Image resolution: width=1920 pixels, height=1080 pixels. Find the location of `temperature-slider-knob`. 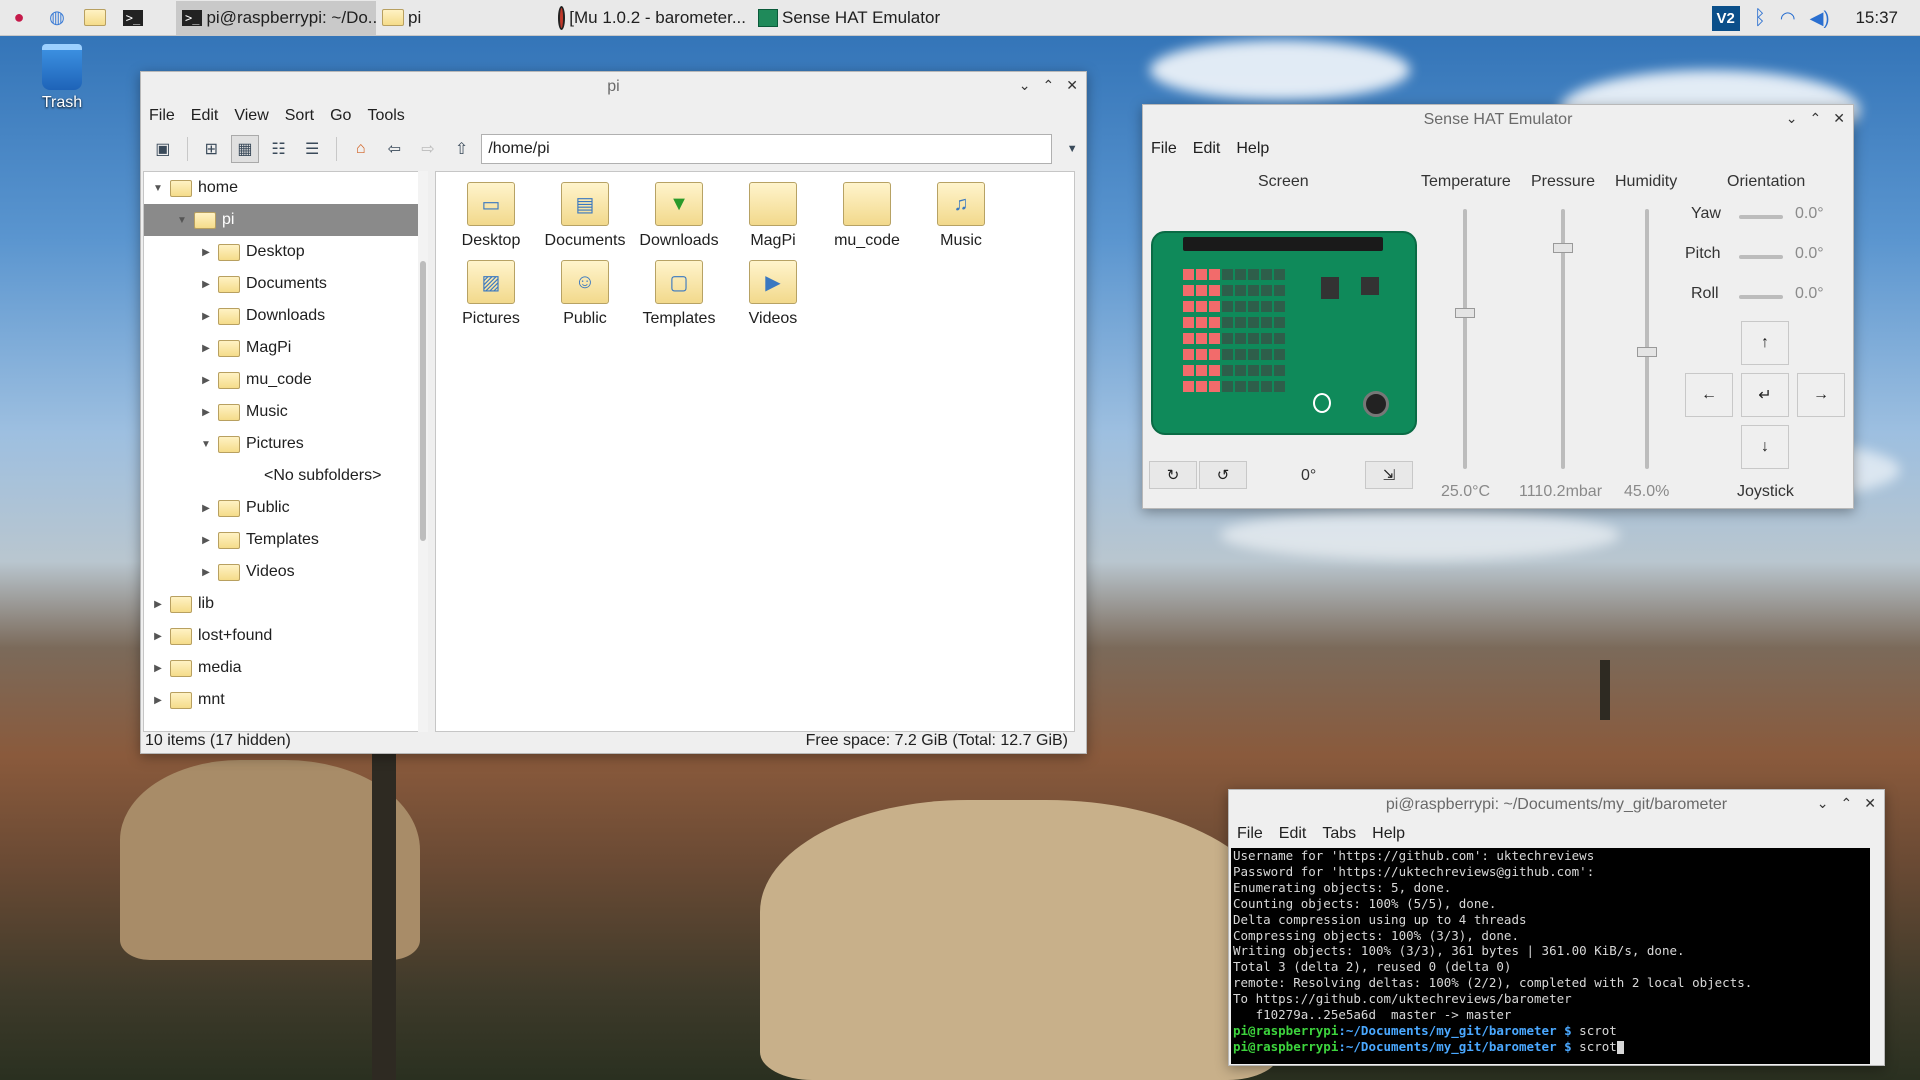

temperature-slider-knob is located at coordinates (1465, 313).